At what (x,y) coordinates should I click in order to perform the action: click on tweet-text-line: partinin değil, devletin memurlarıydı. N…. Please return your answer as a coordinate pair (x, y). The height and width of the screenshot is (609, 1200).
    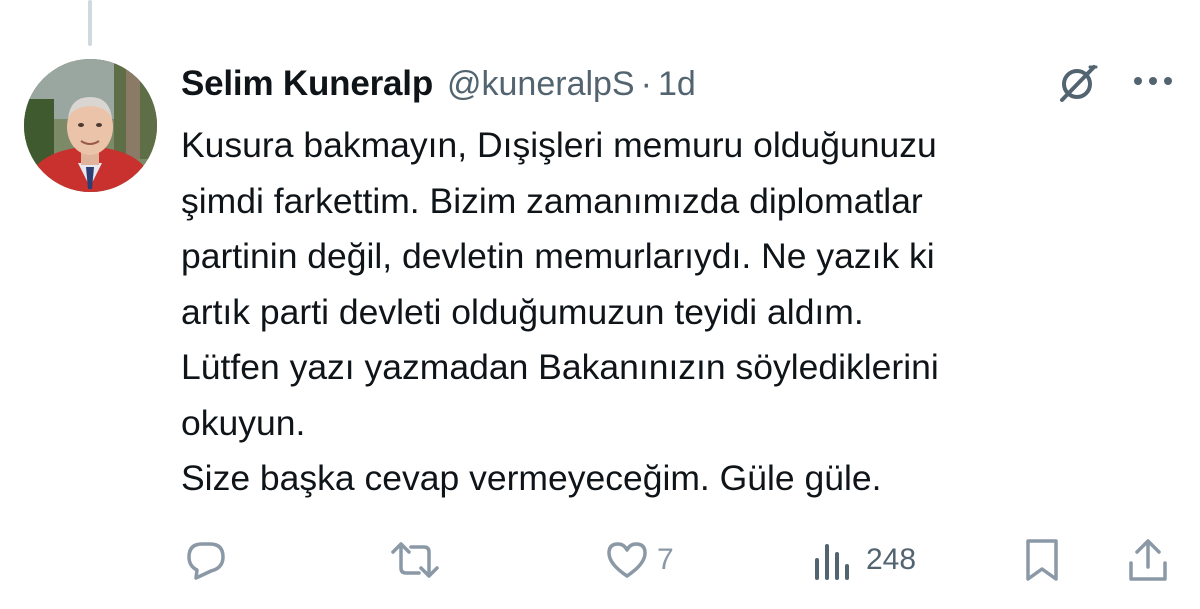
    Looking at the image, I should click on (558, 256).